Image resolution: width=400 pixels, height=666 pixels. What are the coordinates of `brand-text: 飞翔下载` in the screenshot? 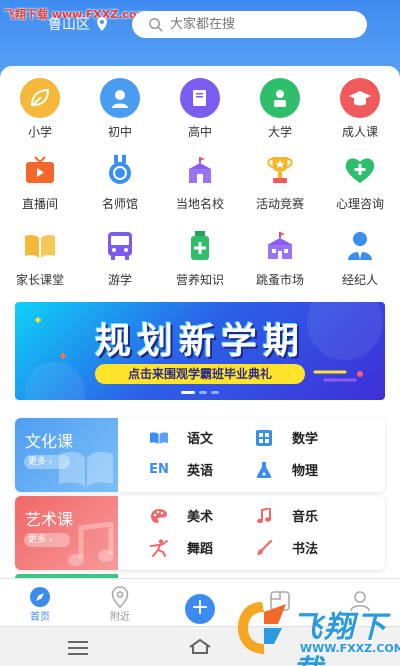 It's located at (340, 638).